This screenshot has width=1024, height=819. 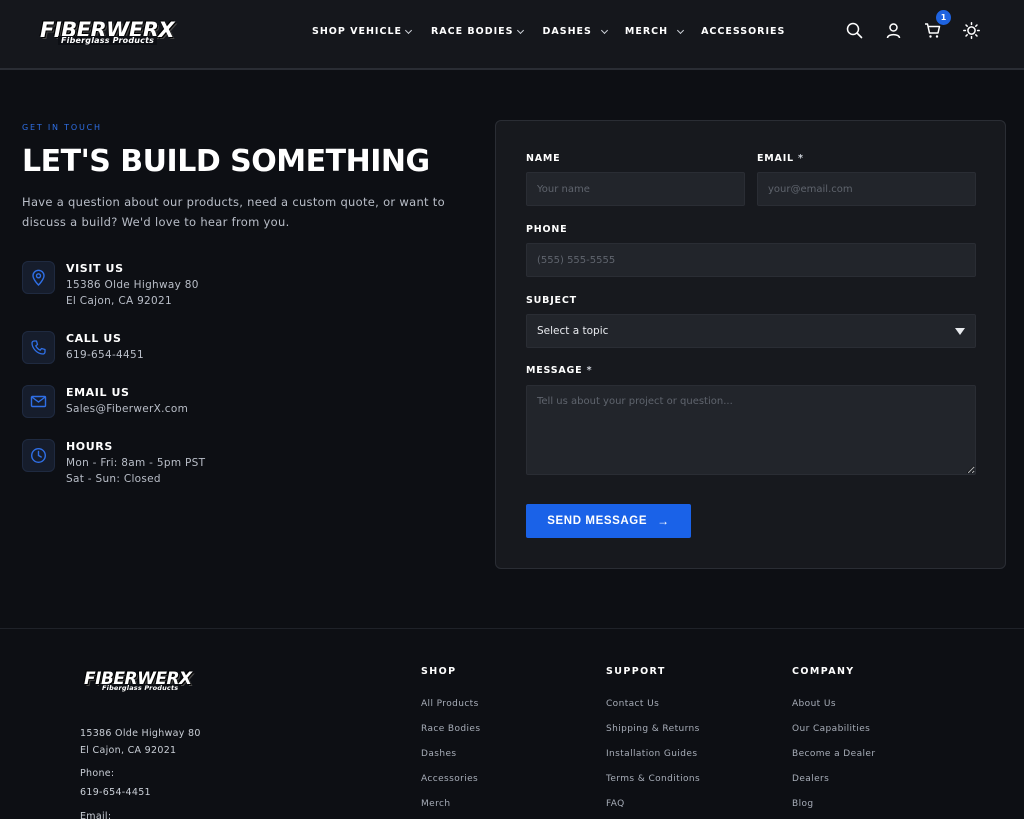 I want to click on phone-label-text: PHONE, so click(x=547, y=229).